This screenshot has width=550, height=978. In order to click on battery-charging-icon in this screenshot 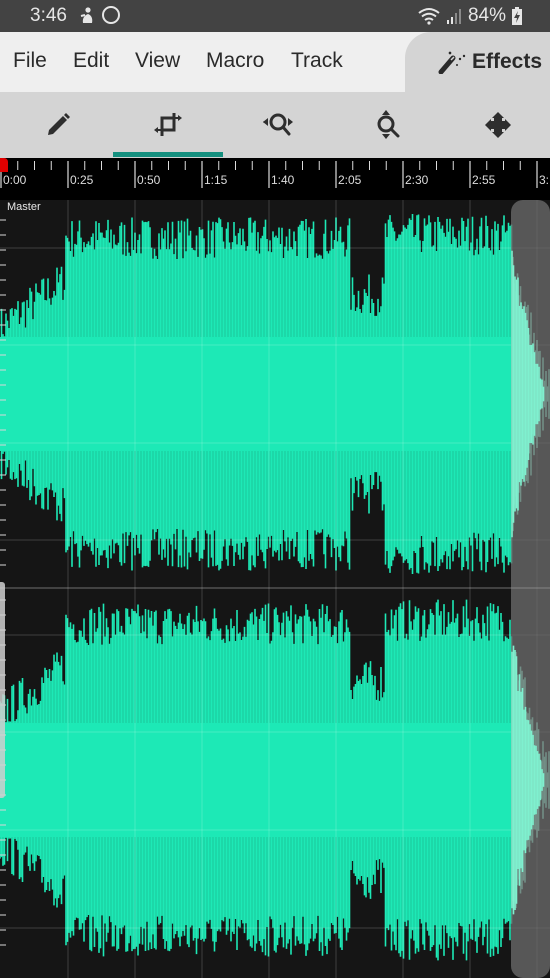, I will do `click(517, 16)`.